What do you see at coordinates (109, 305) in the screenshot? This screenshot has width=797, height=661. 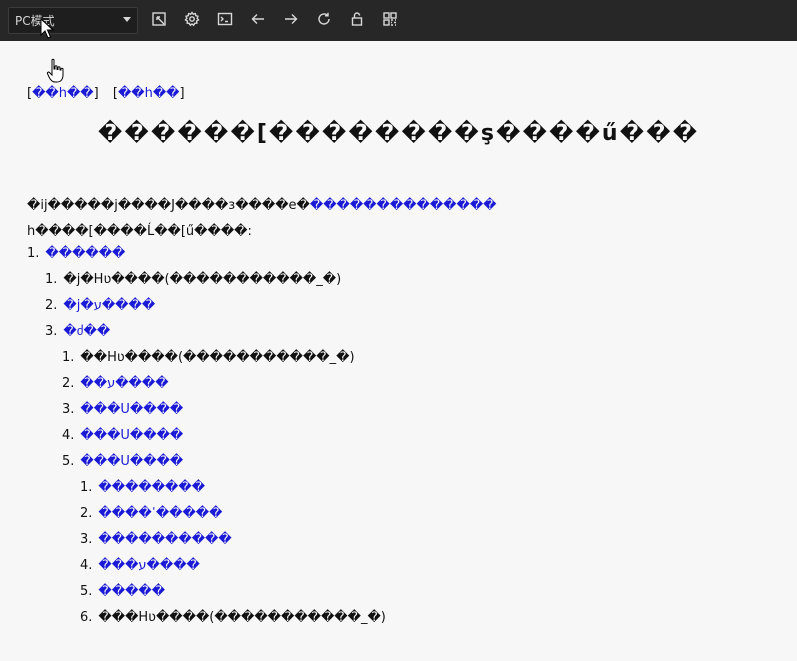 I see `list-item-link: �j�ע����` at bounding box center [109, 305].